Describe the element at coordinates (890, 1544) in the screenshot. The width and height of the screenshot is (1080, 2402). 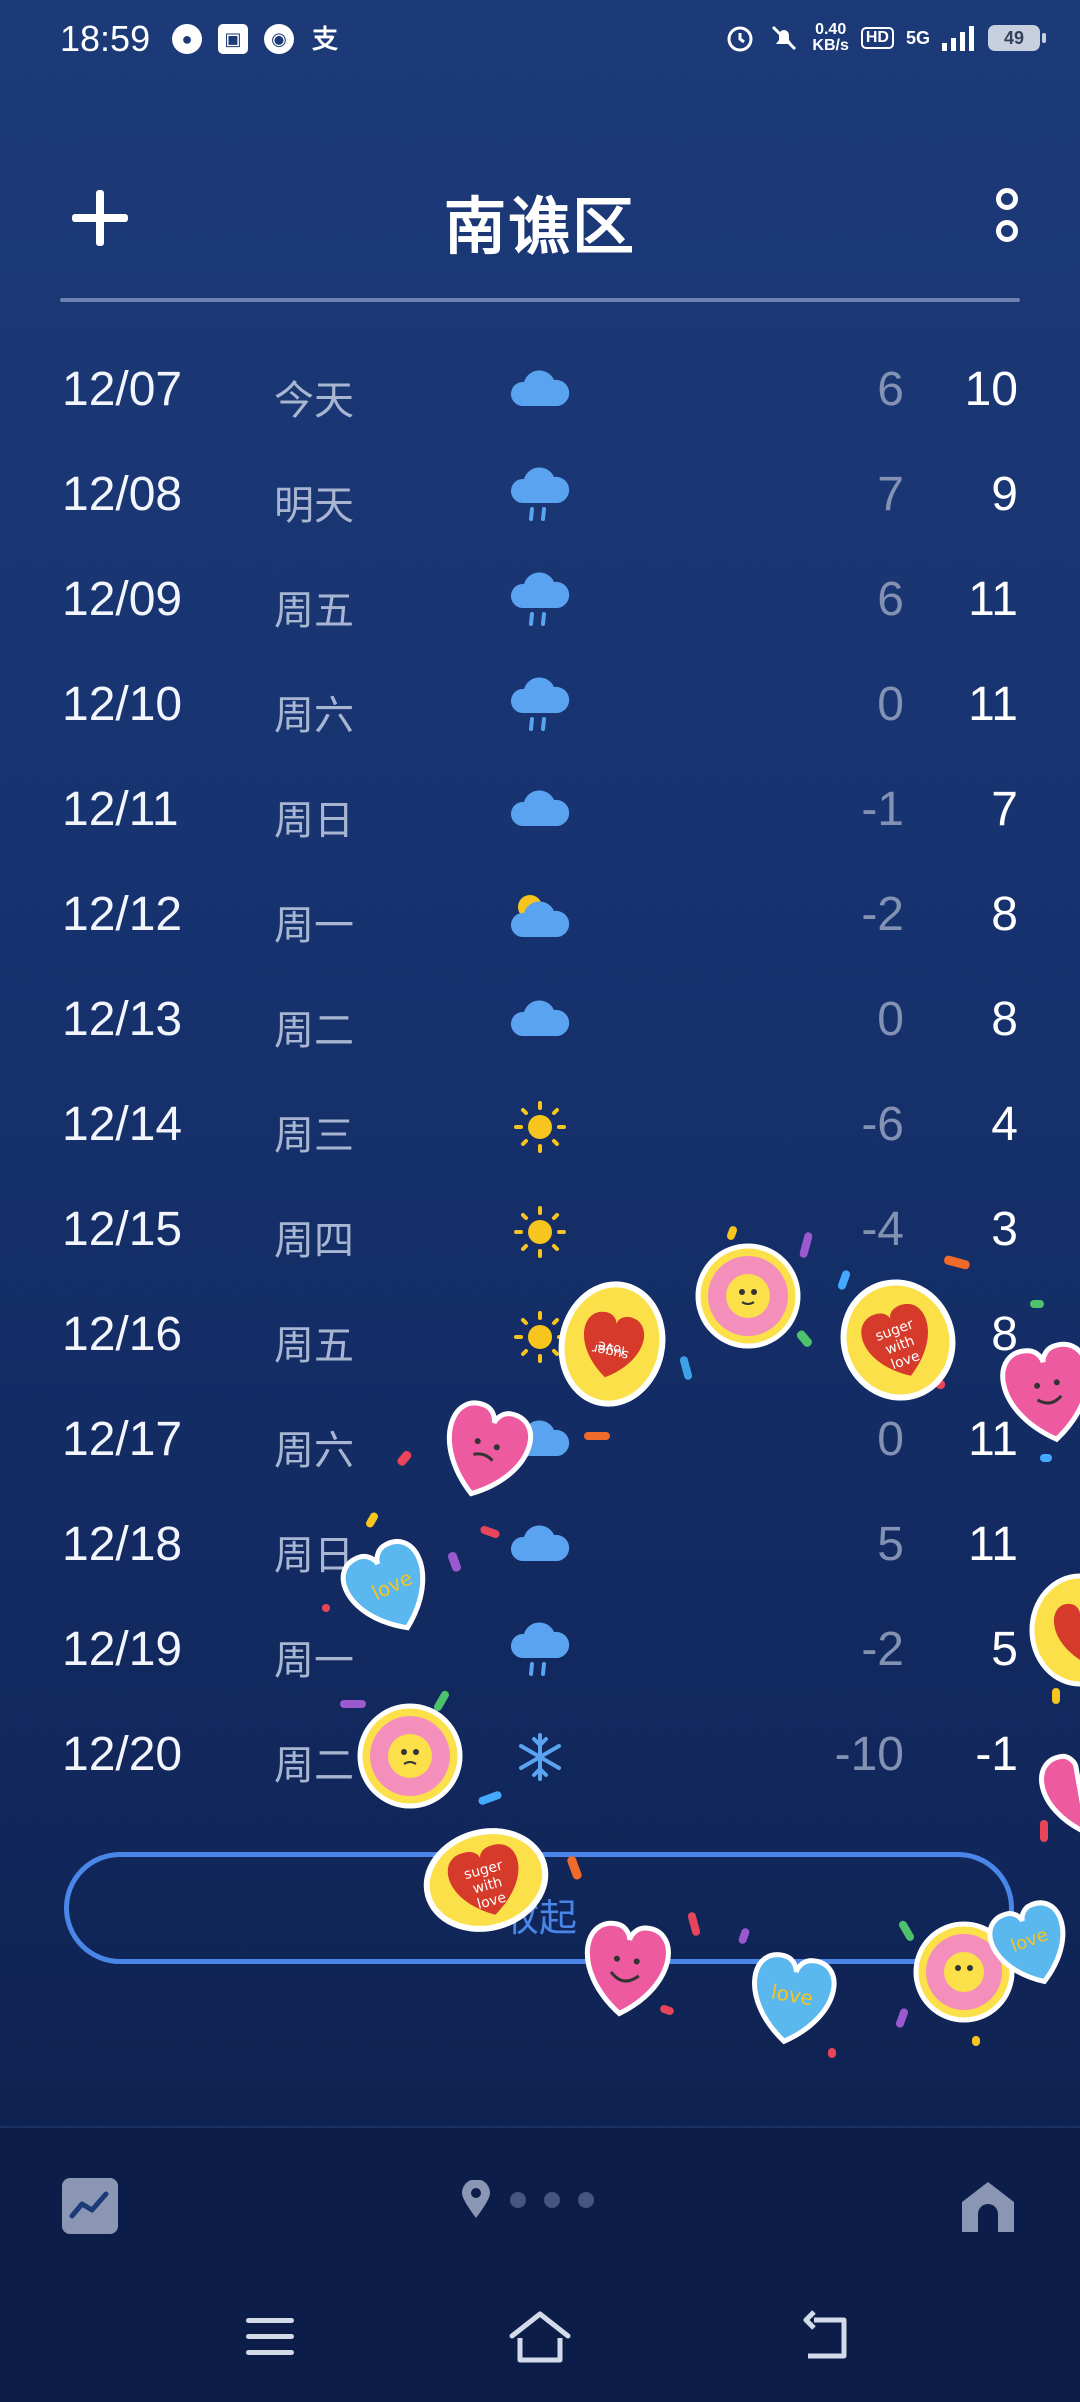
I see `forecast-low-temp: 5` at that location.